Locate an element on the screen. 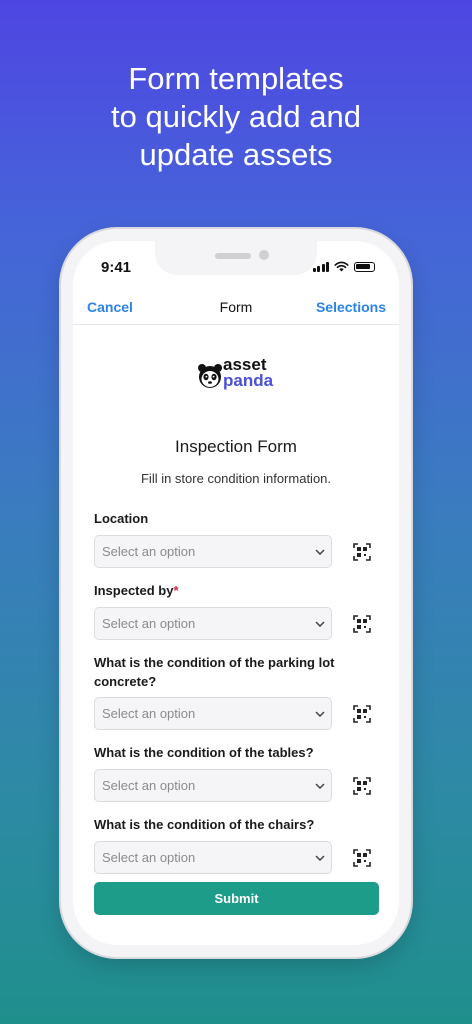 The width and height of the screenshot is (472, 1024). location-select: Select an option is located at coordinates (213, 551).